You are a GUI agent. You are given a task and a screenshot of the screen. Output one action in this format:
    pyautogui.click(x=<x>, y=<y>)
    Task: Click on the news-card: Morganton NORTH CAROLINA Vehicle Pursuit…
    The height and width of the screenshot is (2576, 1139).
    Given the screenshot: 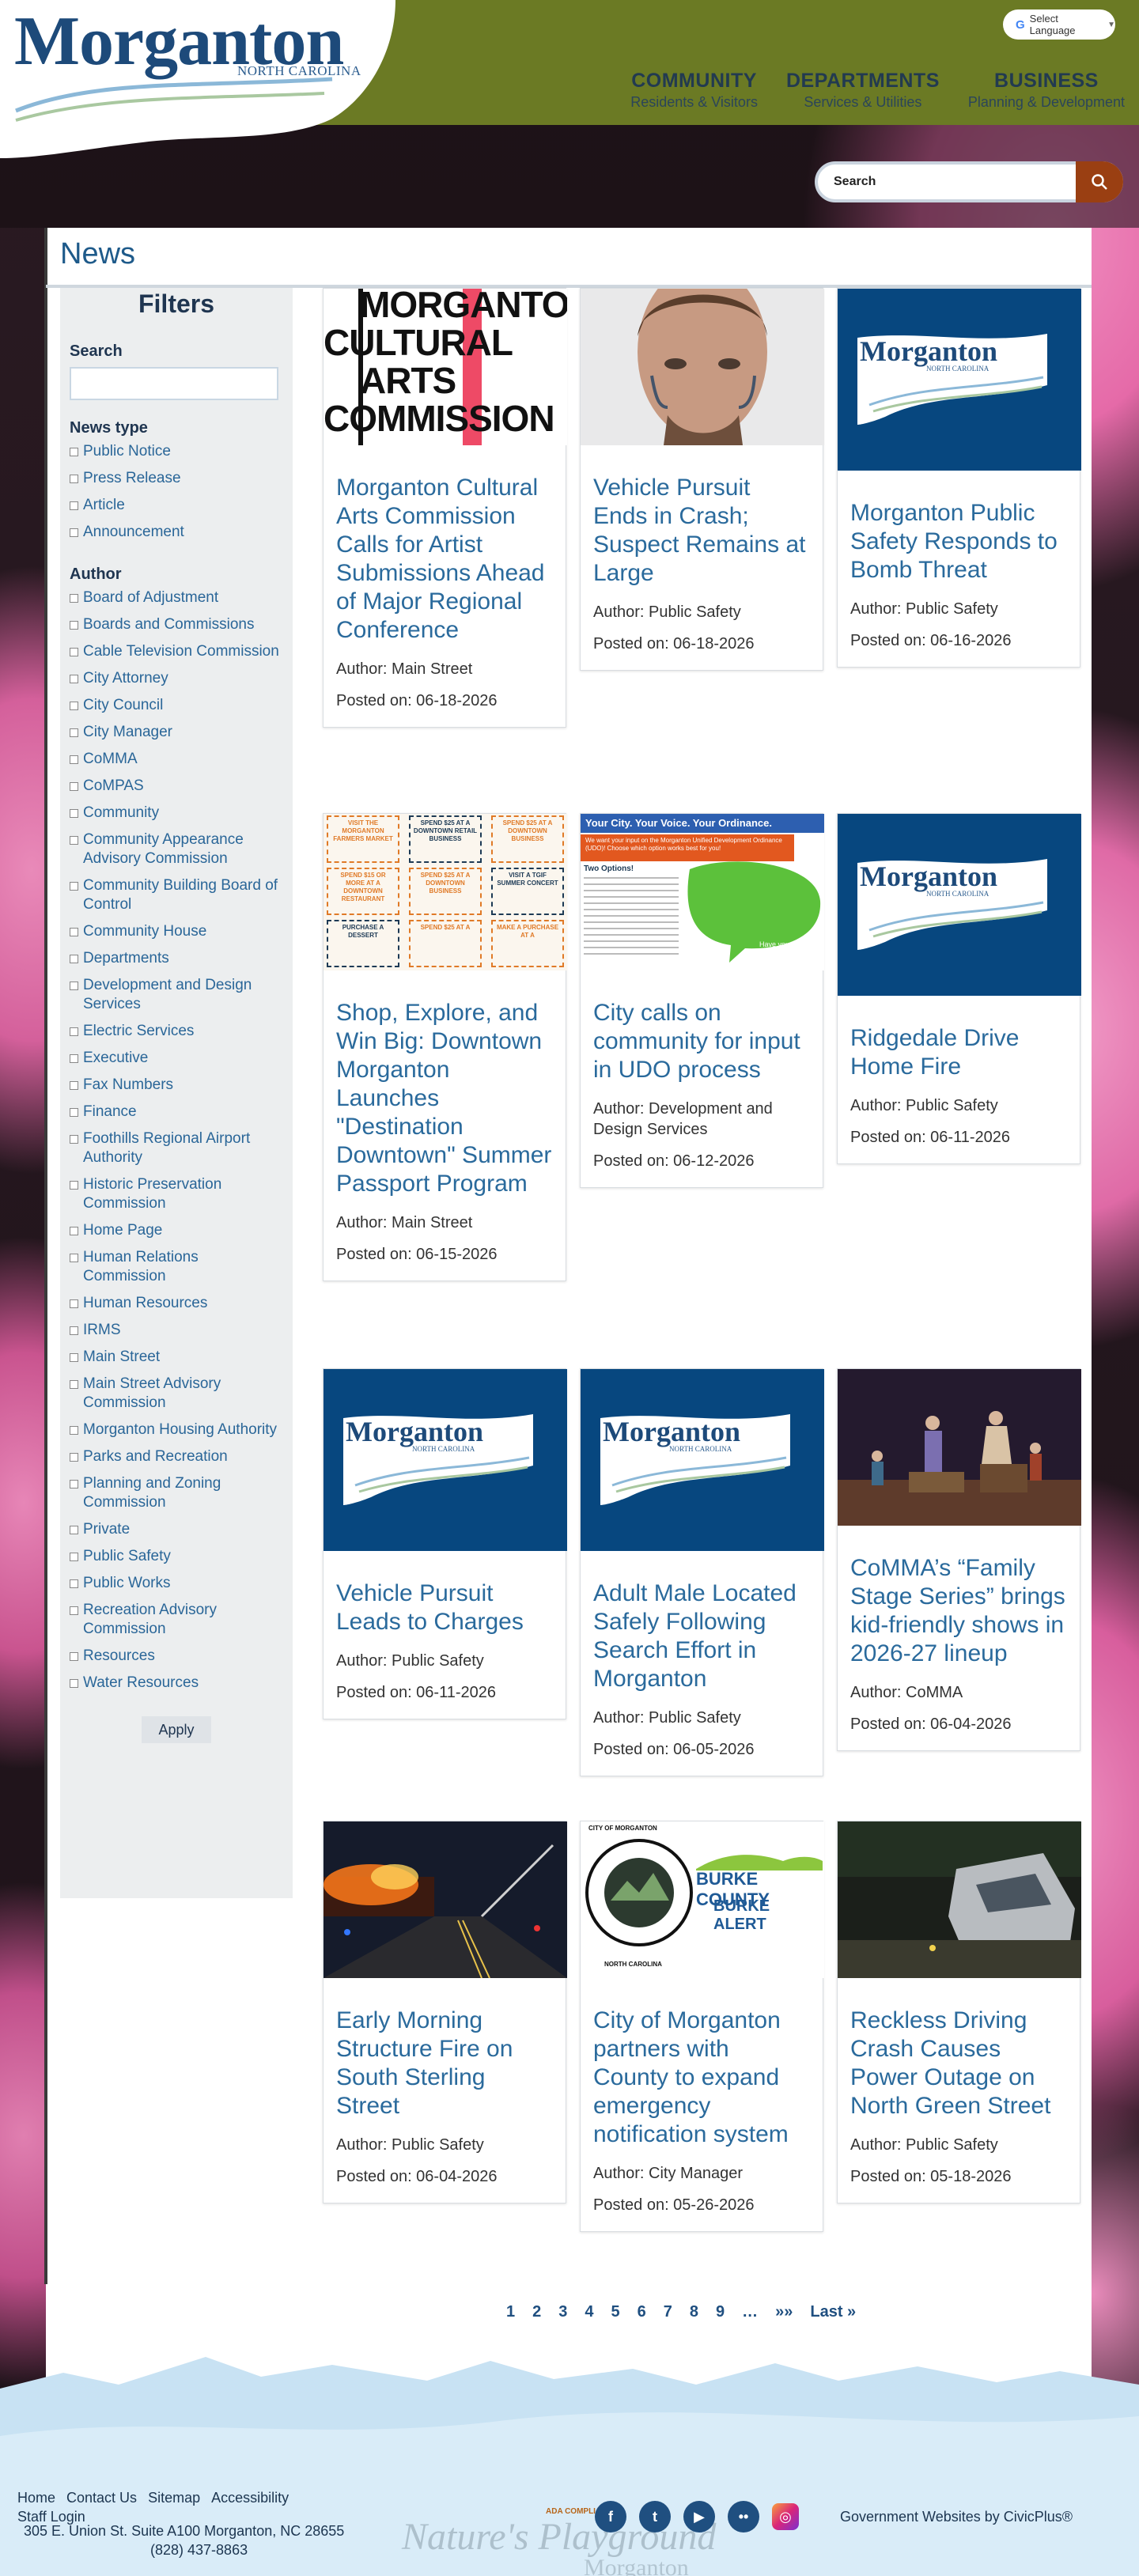 What is the action you would take?
    pyautogui.click(x=445, y=1544)
    